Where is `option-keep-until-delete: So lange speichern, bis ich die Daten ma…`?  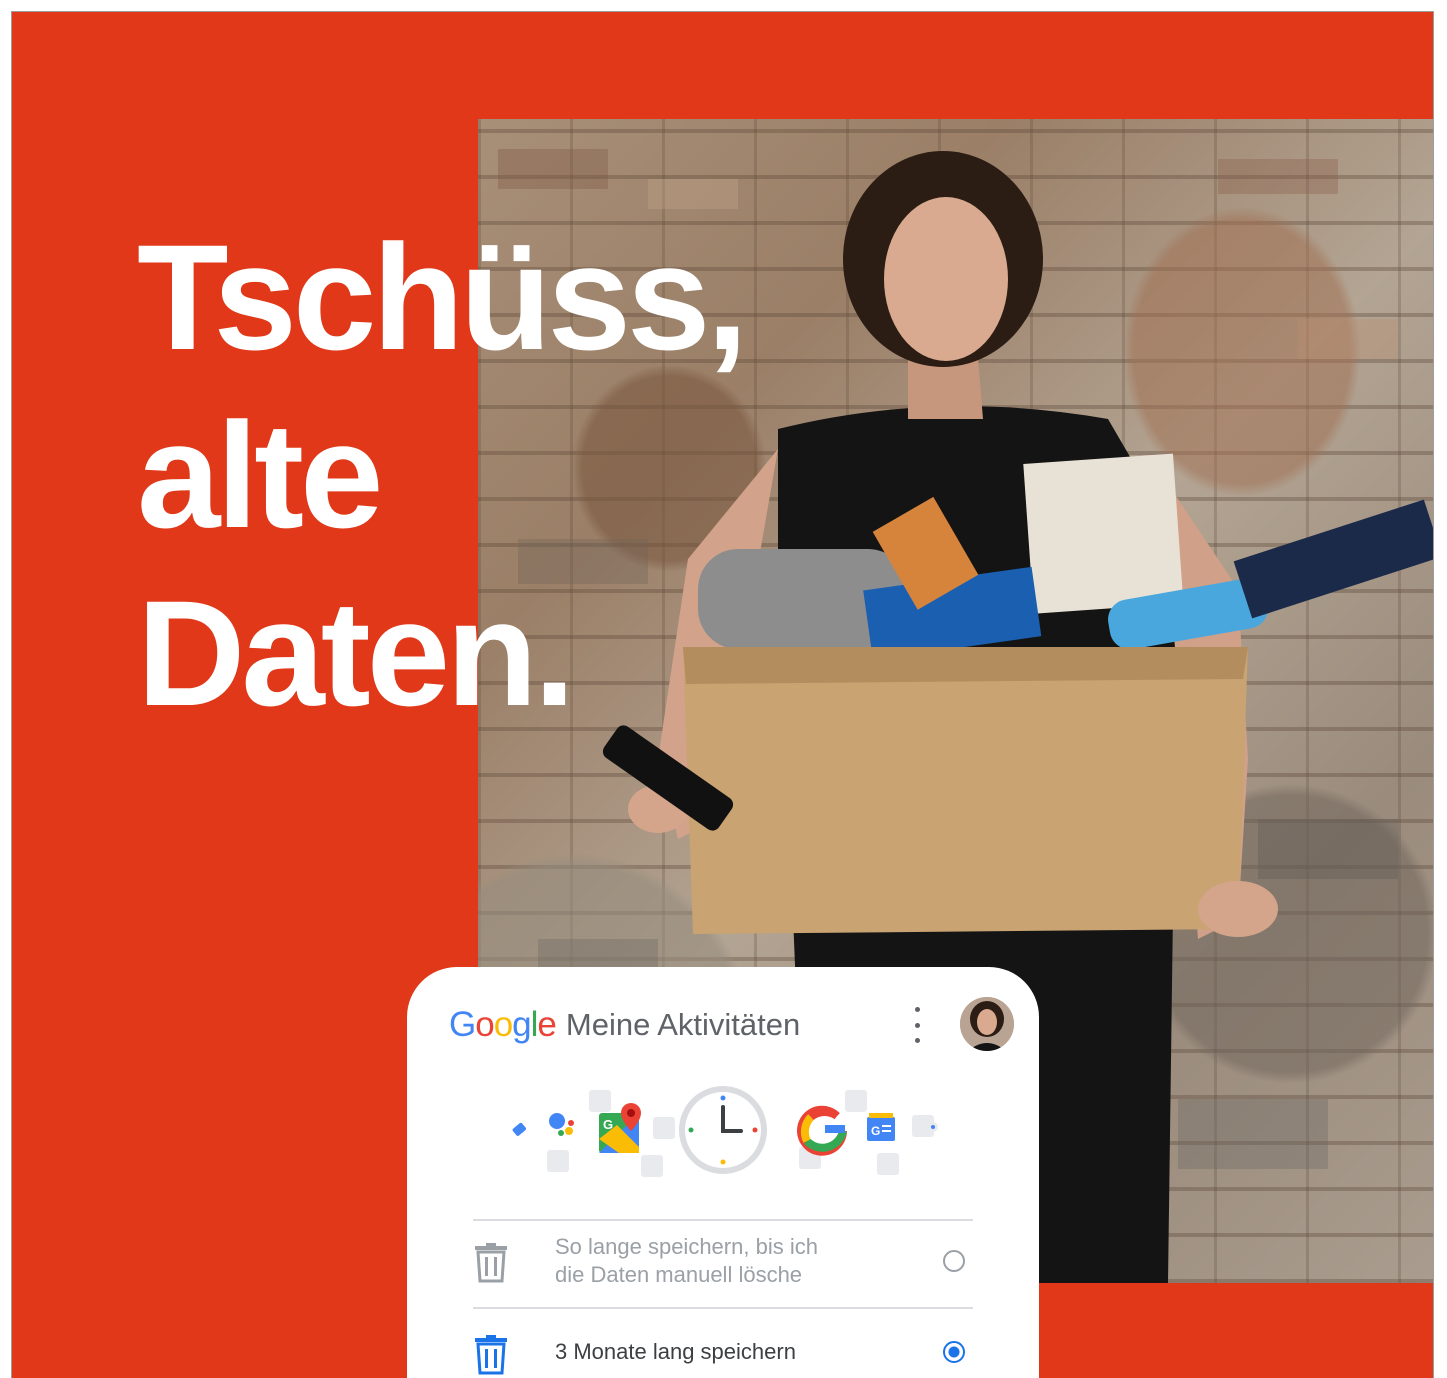
option-keep-until-delete: So lange speichern, bis ich die Daten ma… is located at coordinates (723, 1263).